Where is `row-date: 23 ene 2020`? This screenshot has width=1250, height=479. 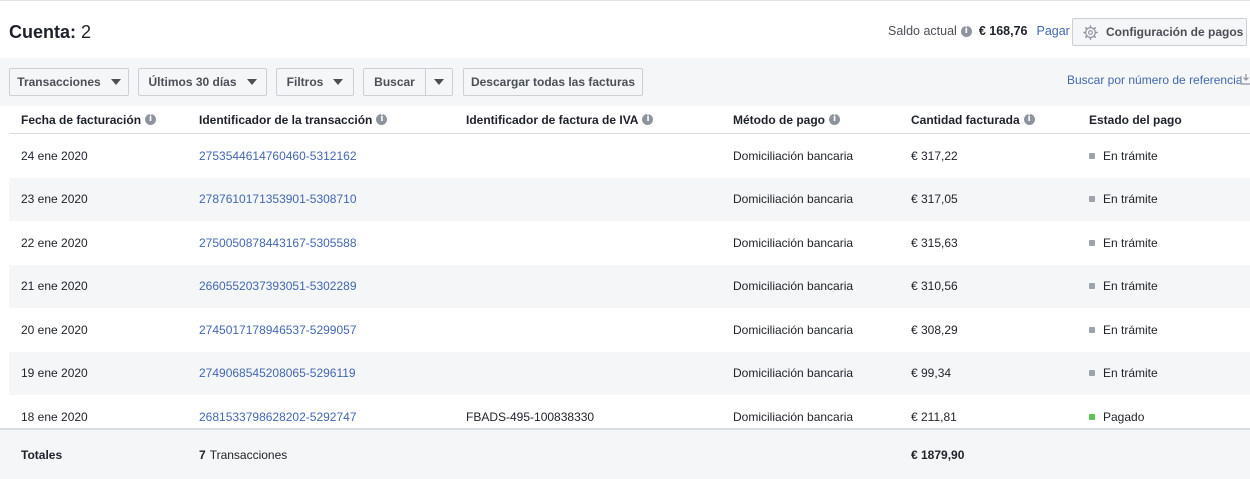
row-date: 23 ene 2020 is located at coordinates (54, 199).